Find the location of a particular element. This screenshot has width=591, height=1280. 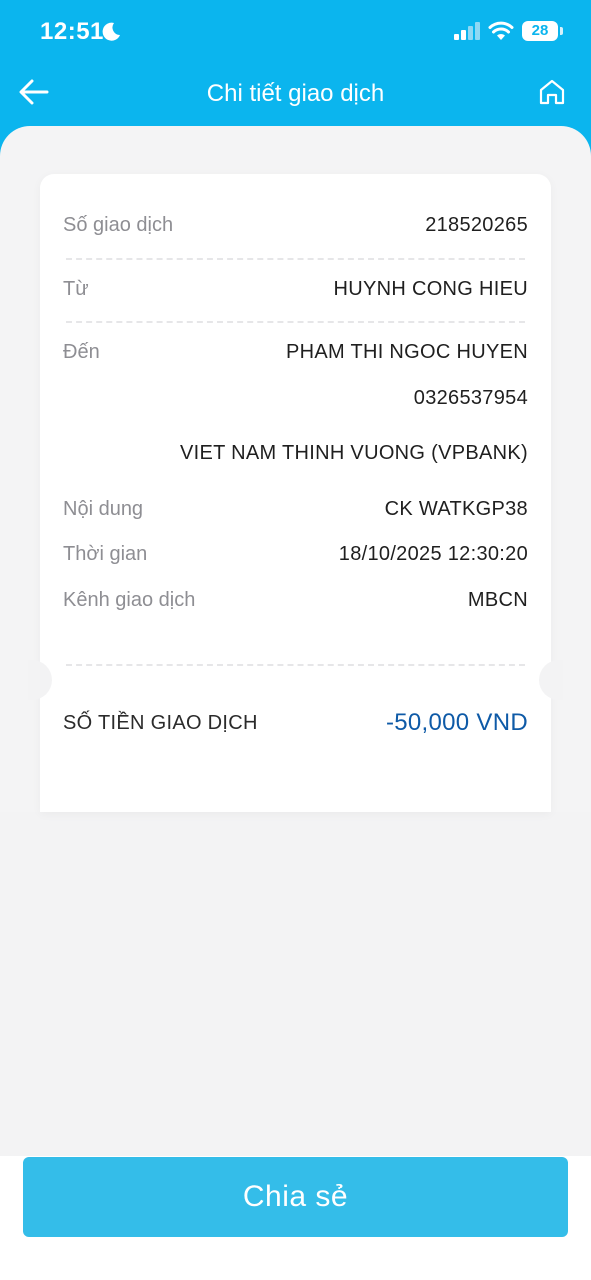

share-button: Chia sẻ is located at coordinates (295, 1197).